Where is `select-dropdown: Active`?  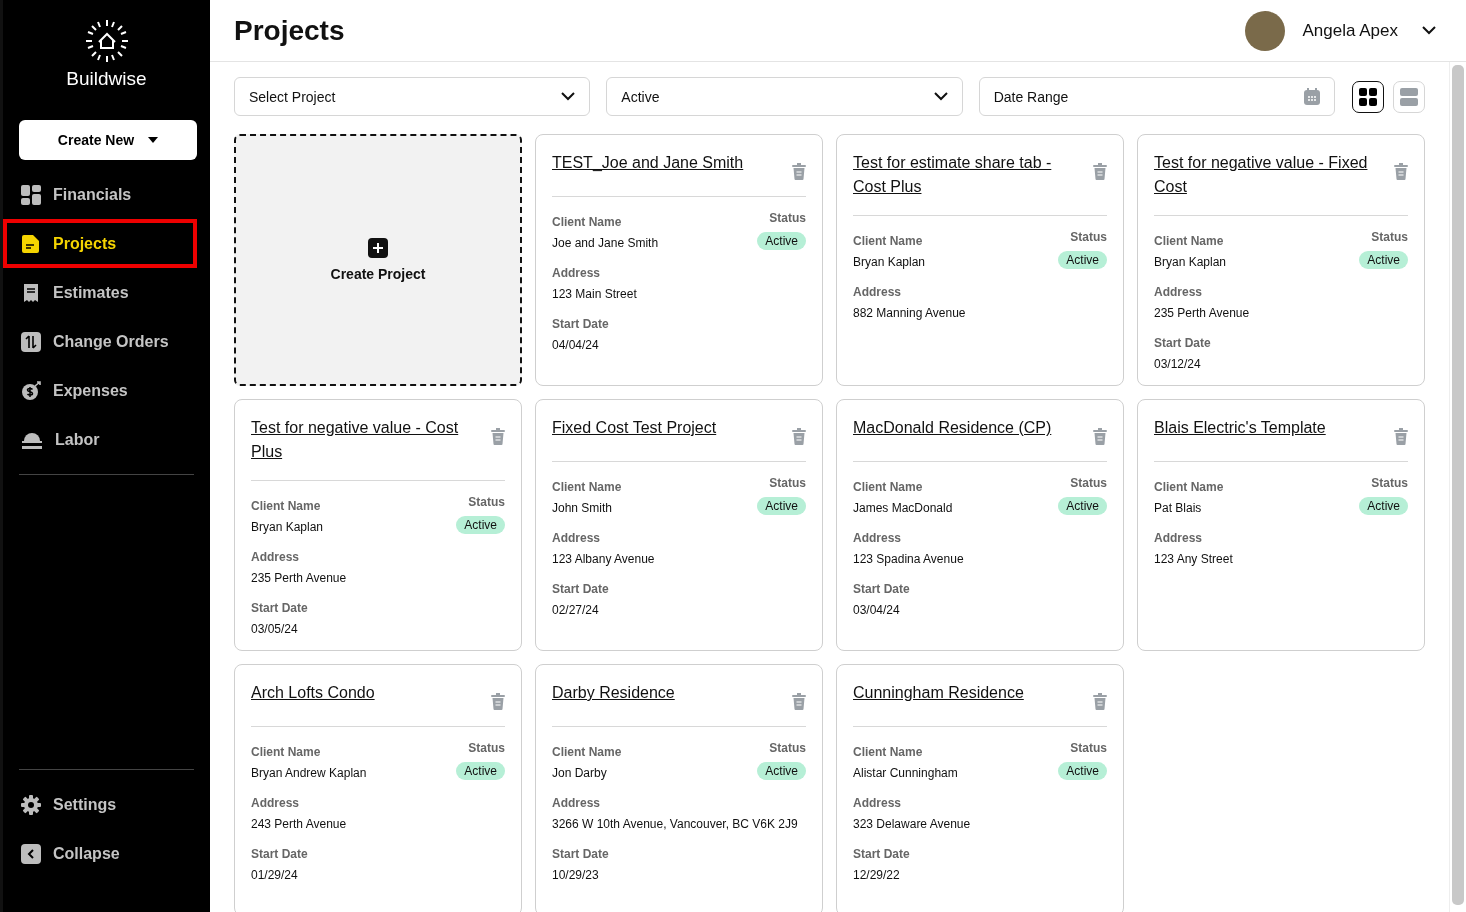 select-dropdown: Active is located at coordinates (784, 96).